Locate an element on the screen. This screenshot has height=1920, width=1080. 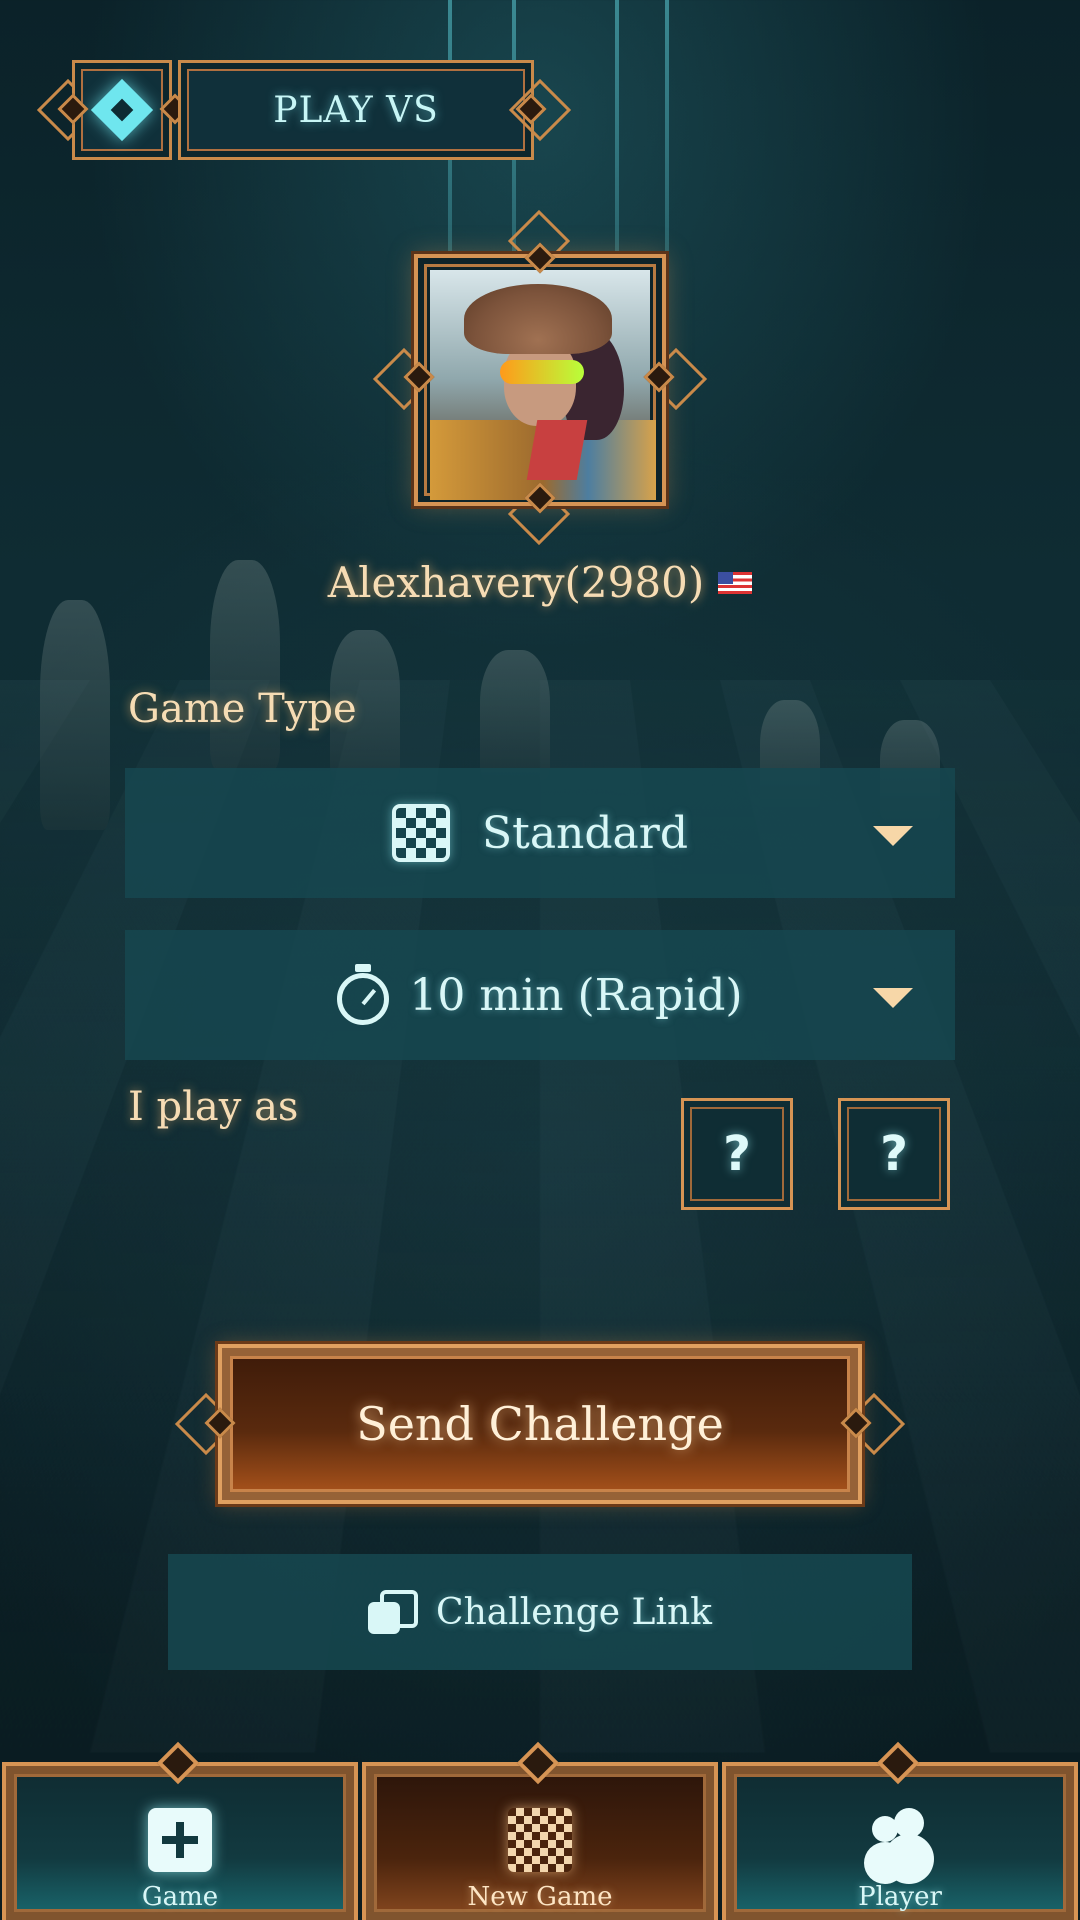
challenge-link-button: Challenge Link is located at coordinates (540, 1612).